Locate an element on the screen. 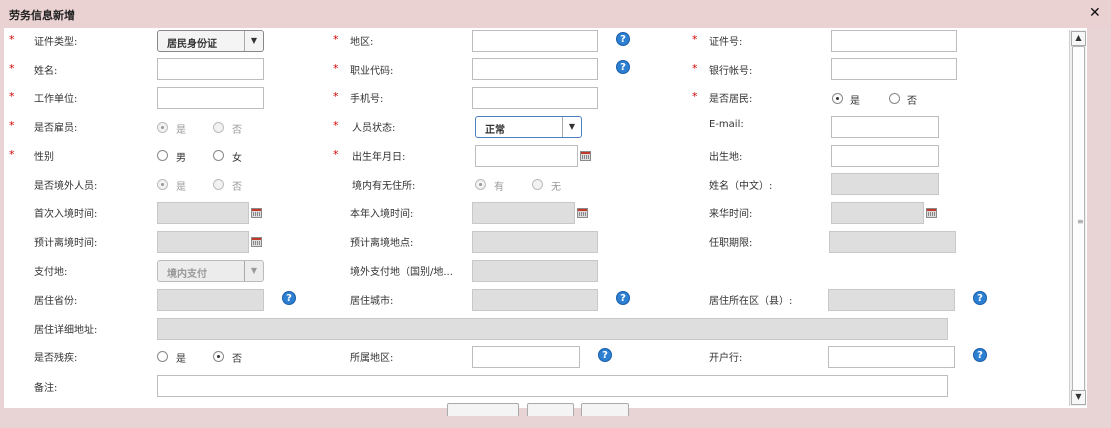 Image resolution: width=1111 pixels, height=428 pixels. overseas-payment-place-input is located at coordinates (535, 271).